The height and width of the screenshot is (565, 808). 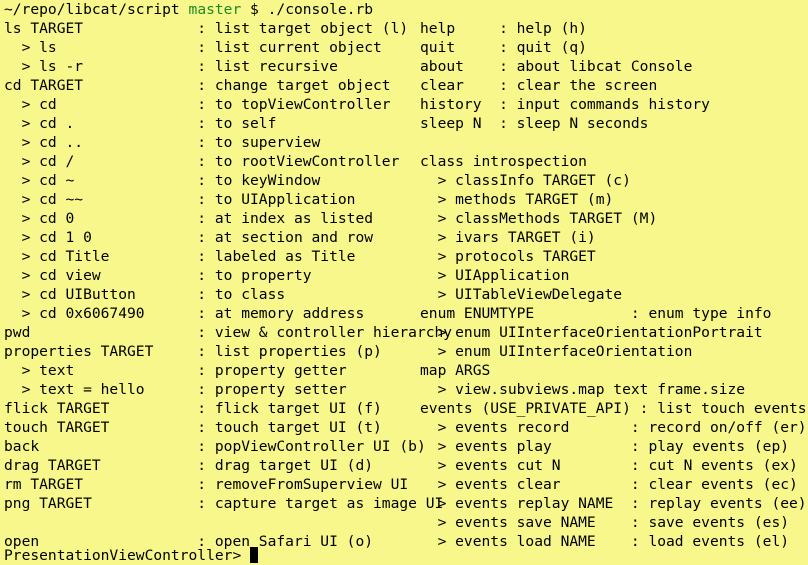 I want to click on help-line: > cd view : to property, so click(x=158, y=275).